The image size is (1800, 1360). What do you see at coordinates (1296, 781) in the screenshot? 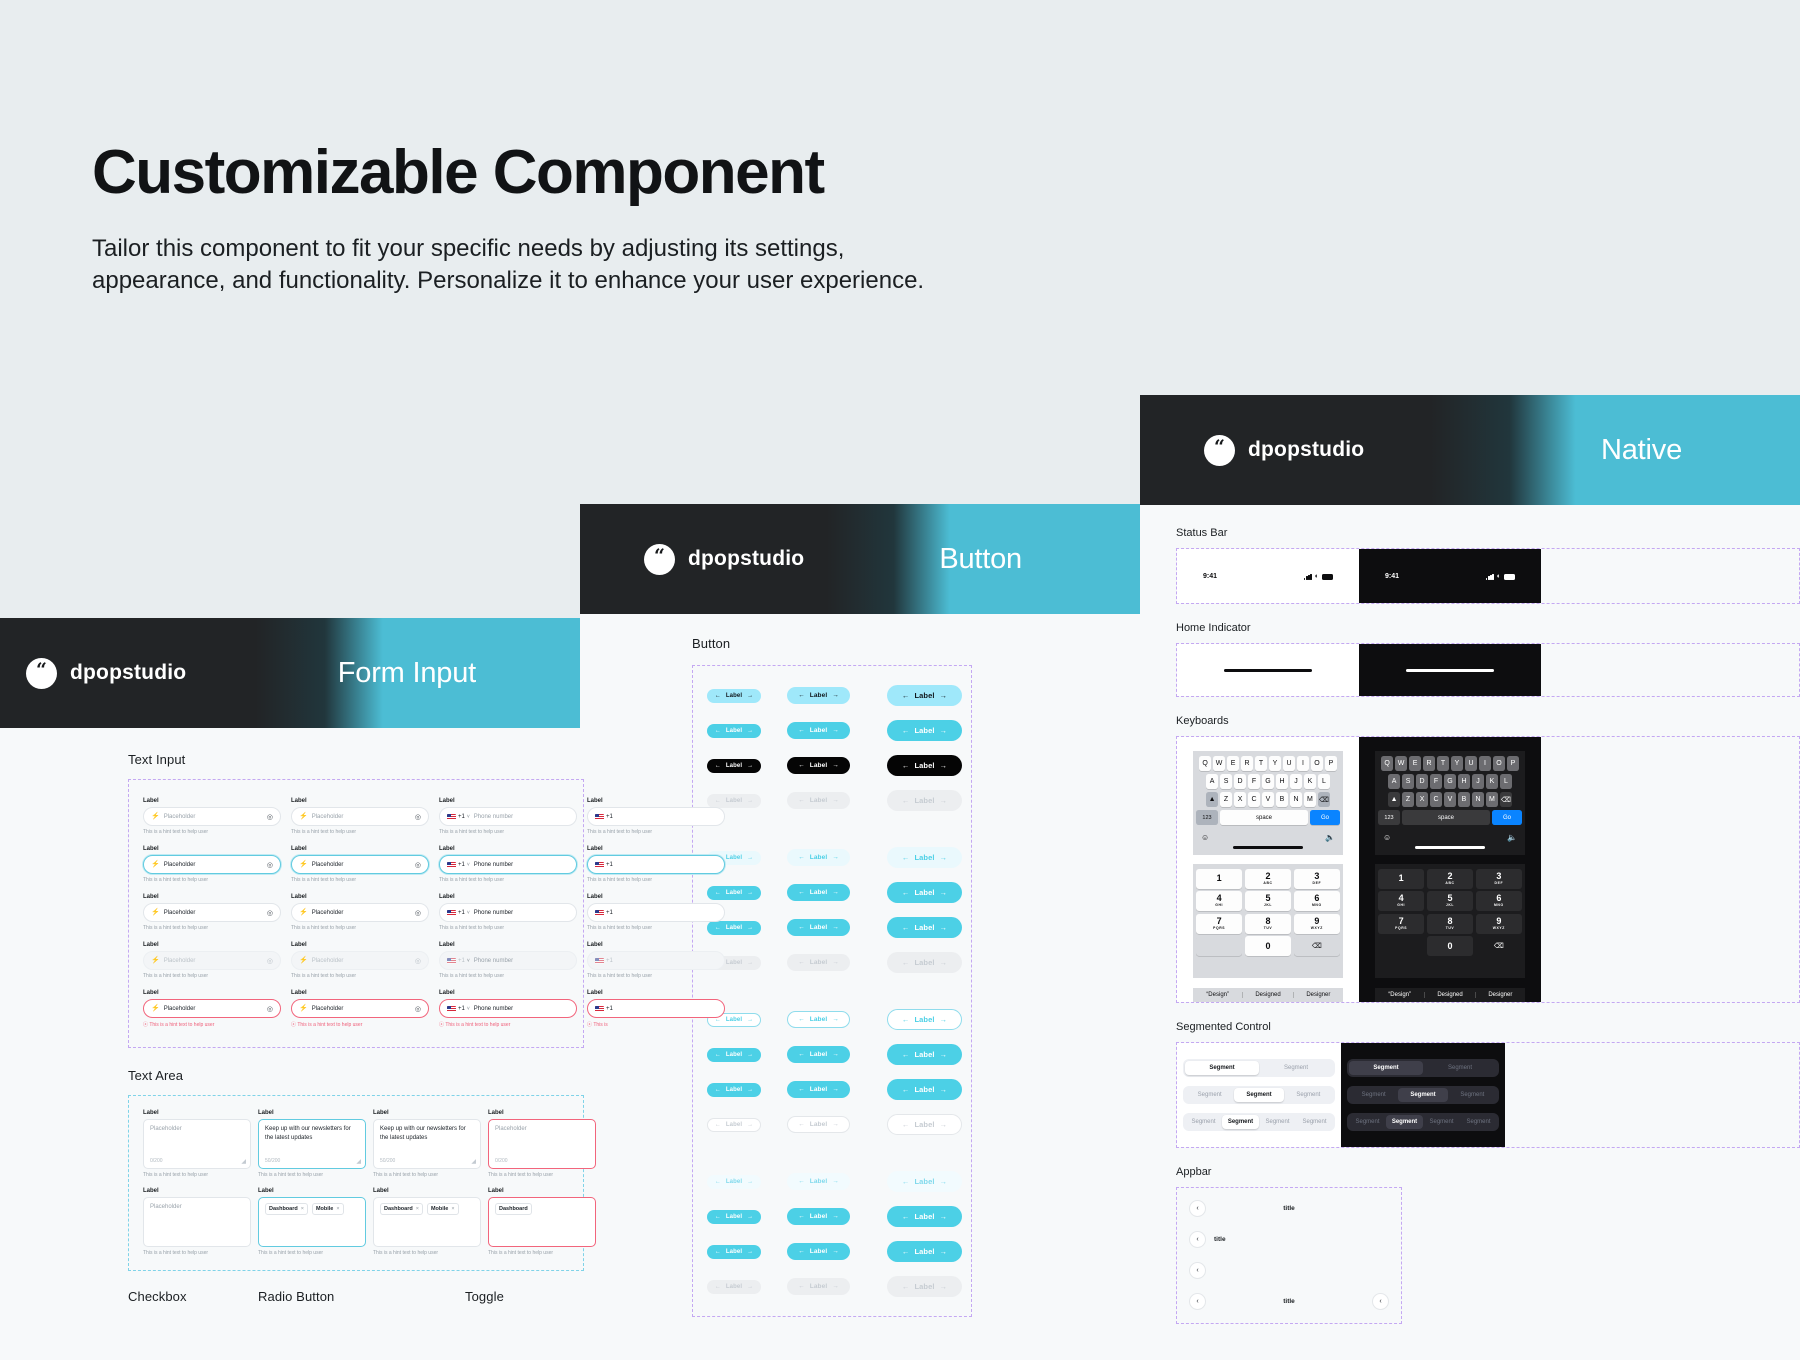
I see `key-J: J` at bounding box center [1296, 781].